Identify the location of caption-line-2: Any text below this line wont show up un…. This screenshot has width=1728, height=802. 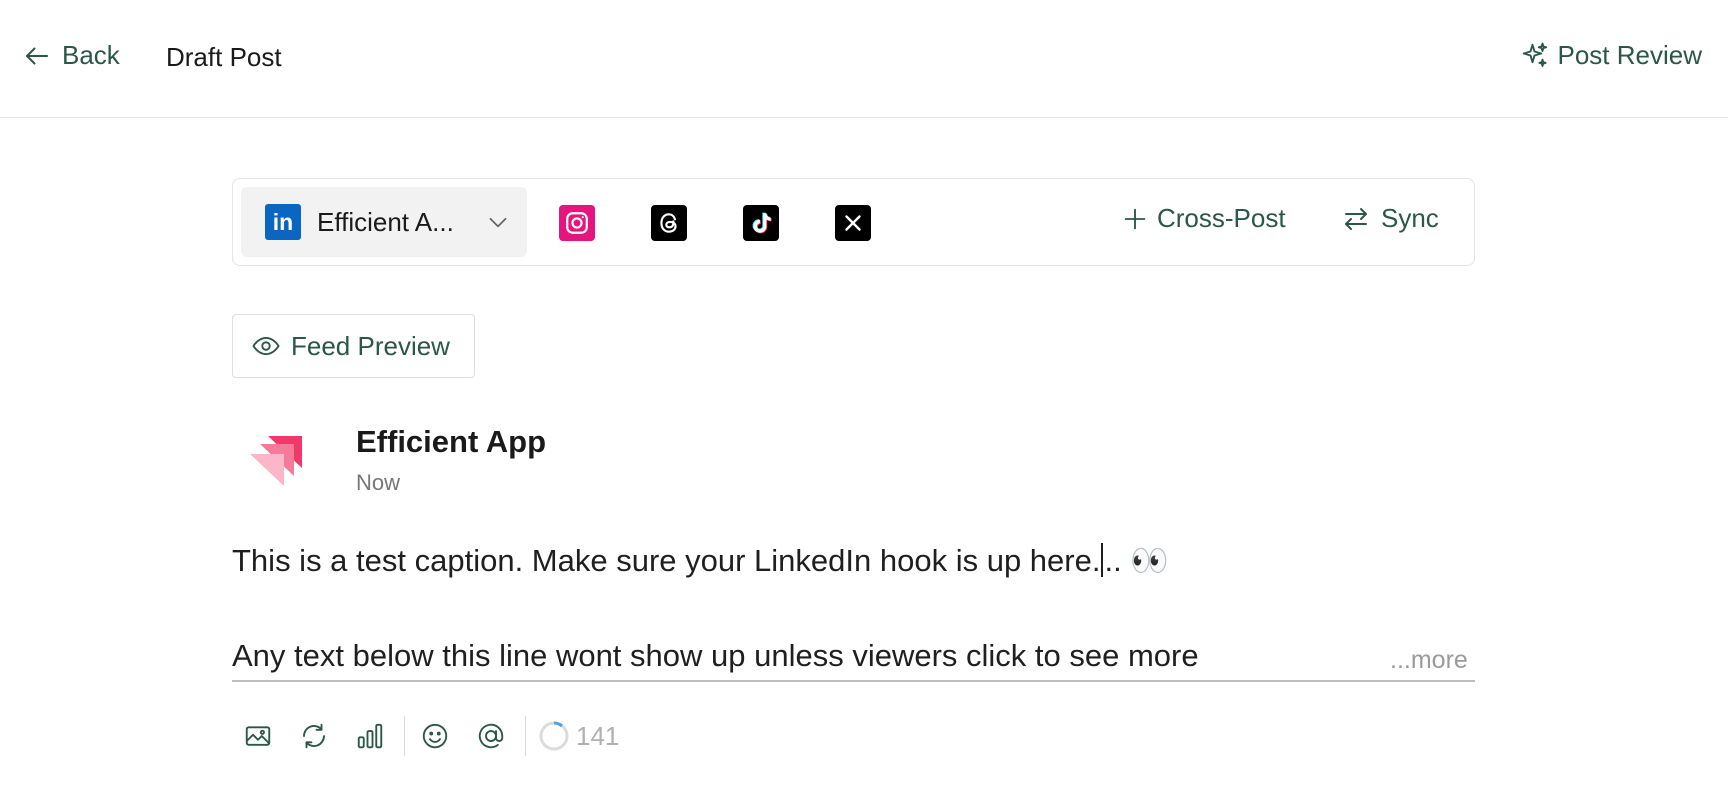
(715, 656).